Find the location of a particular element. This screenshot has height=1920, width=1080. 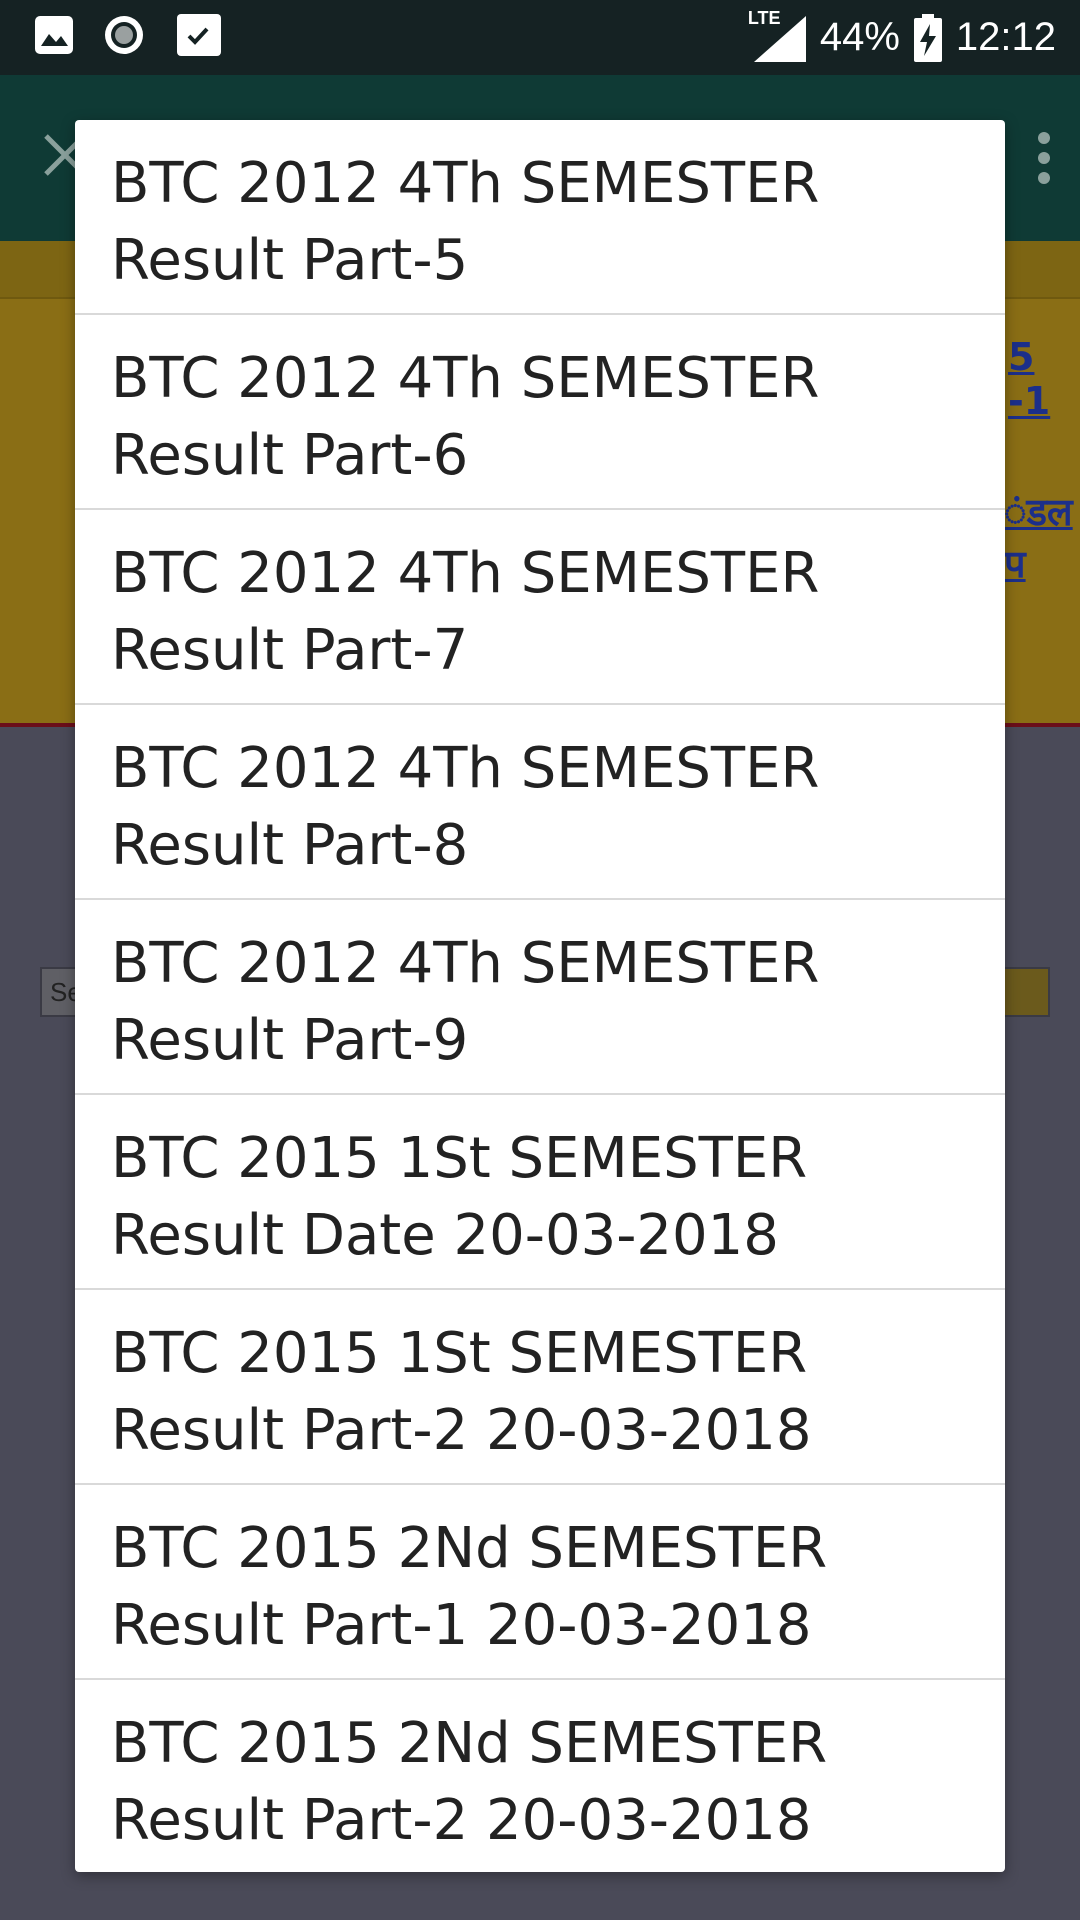

page-link: ंडल प is located at coordinates (1042, 537).